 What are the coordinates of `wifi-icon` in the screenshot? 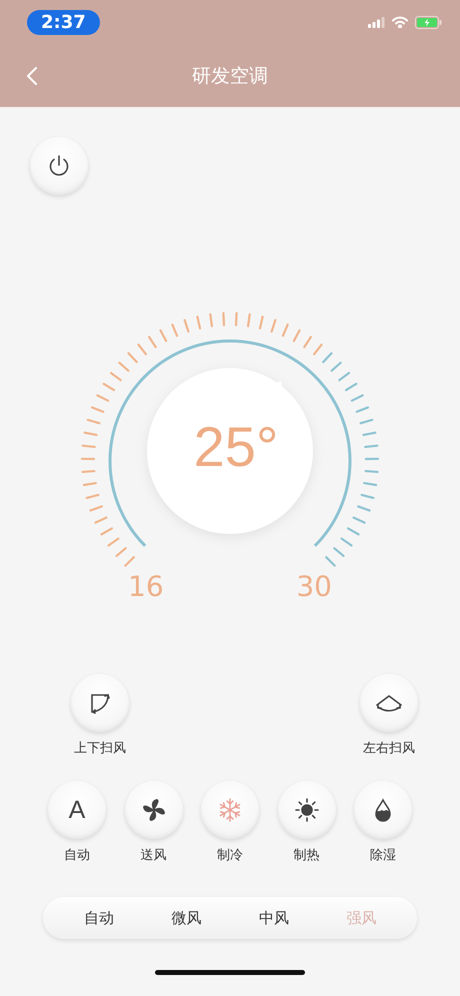 It's located at (400, 22).